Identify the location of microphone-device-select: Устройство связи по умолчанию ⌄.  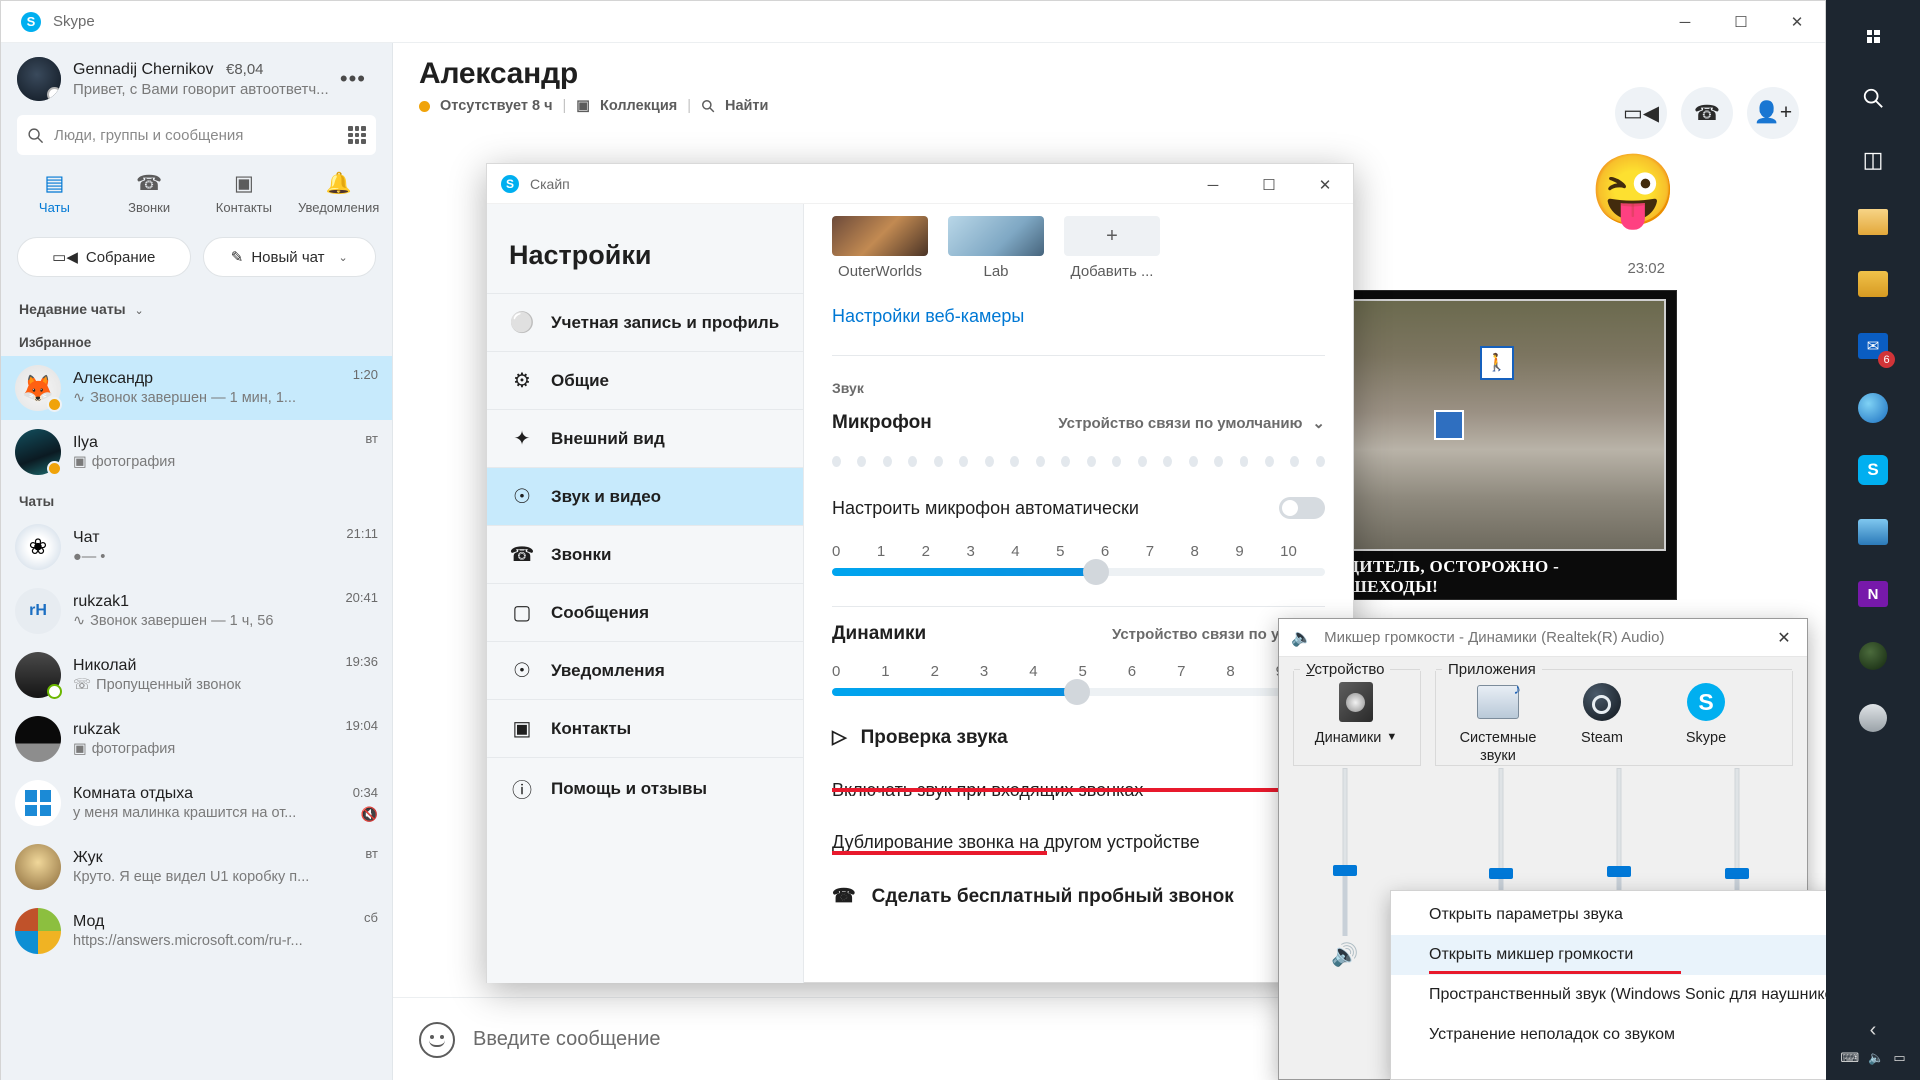
(1191, 423).